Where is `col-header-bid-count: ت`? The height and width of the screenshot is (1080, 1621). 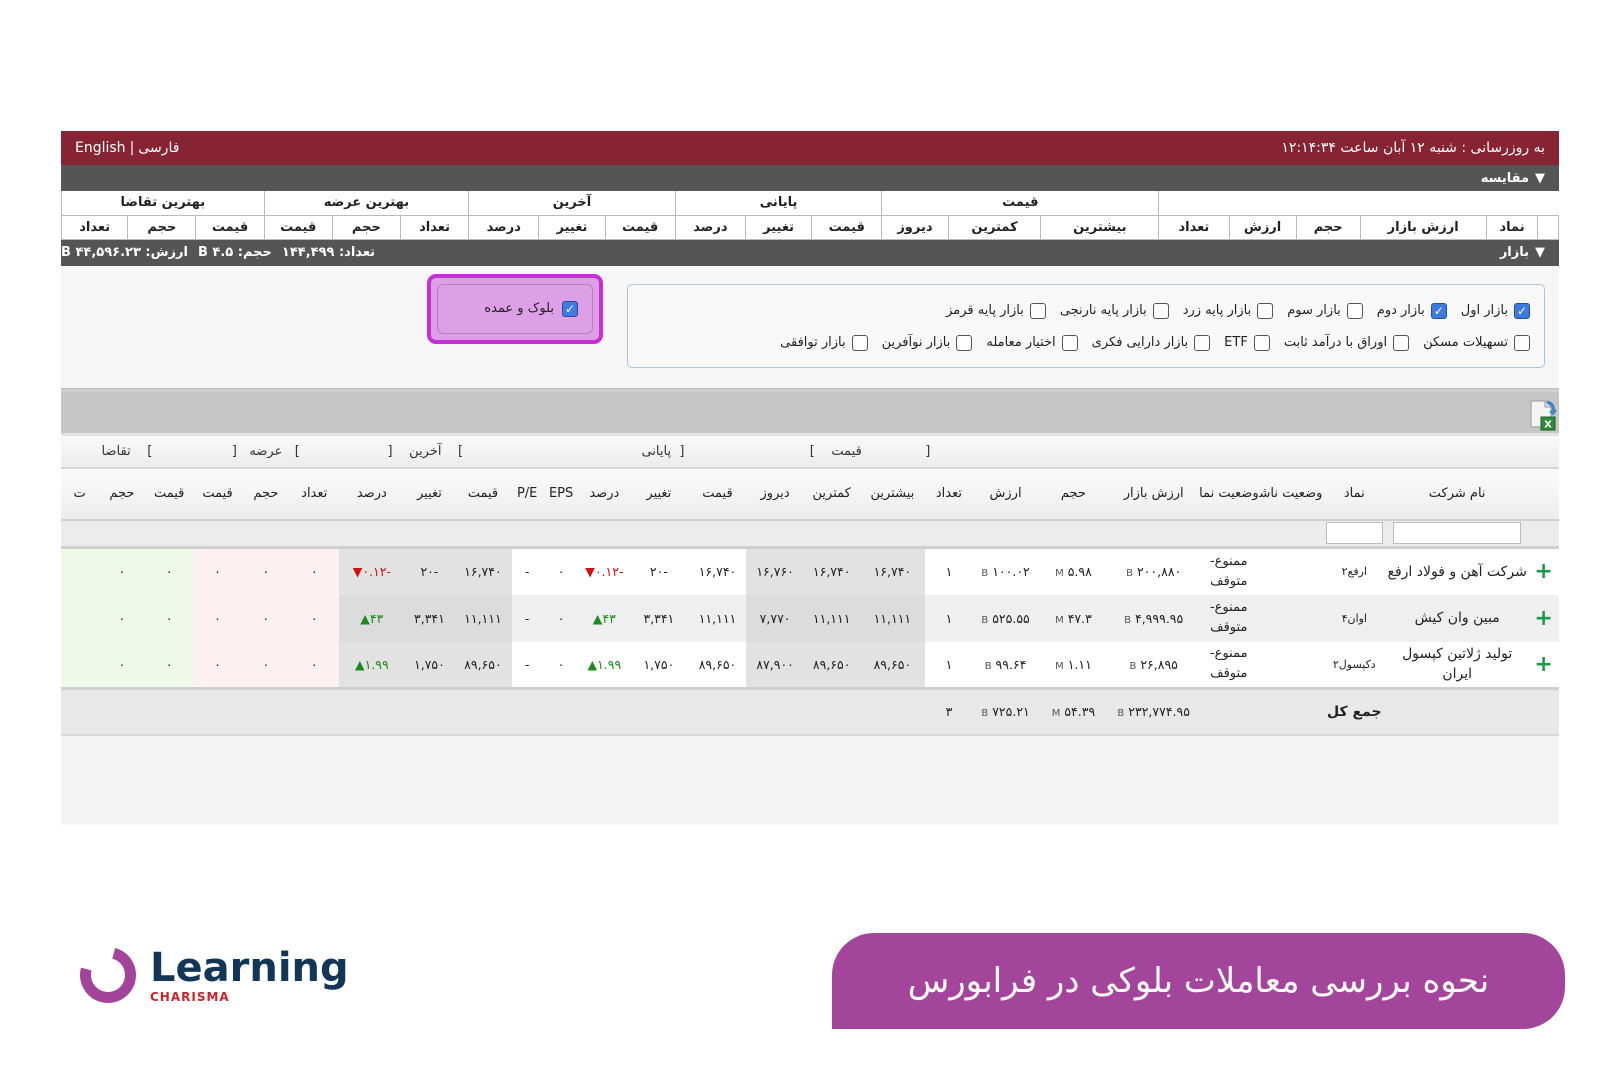 col-header-bid-count: ت is located at coordinates (80, 494).